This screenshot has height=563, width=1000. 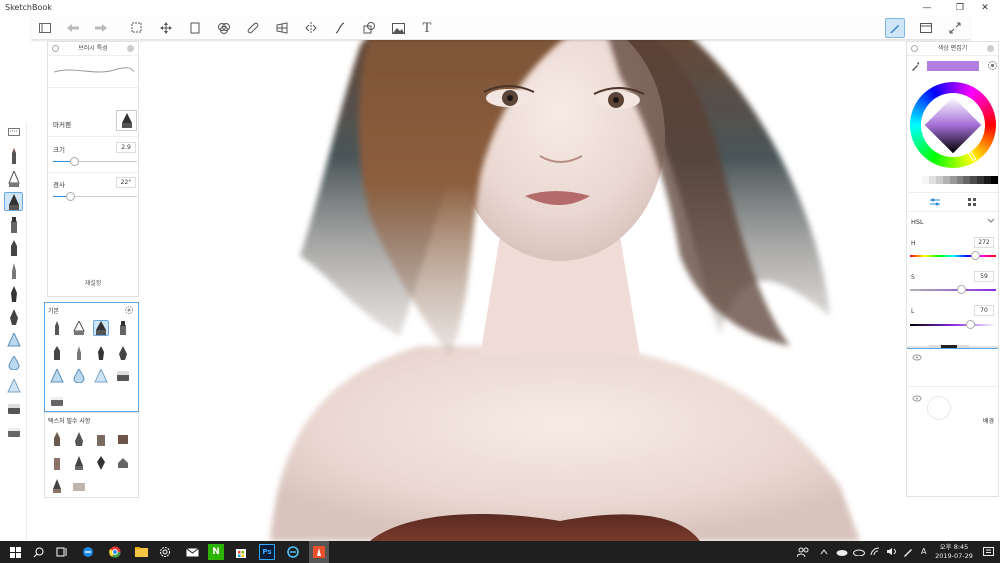 What do you see at coordinates (101, 353) in the screenshot?
I see `paintbrush-icon` at bounding box center [101, 353].